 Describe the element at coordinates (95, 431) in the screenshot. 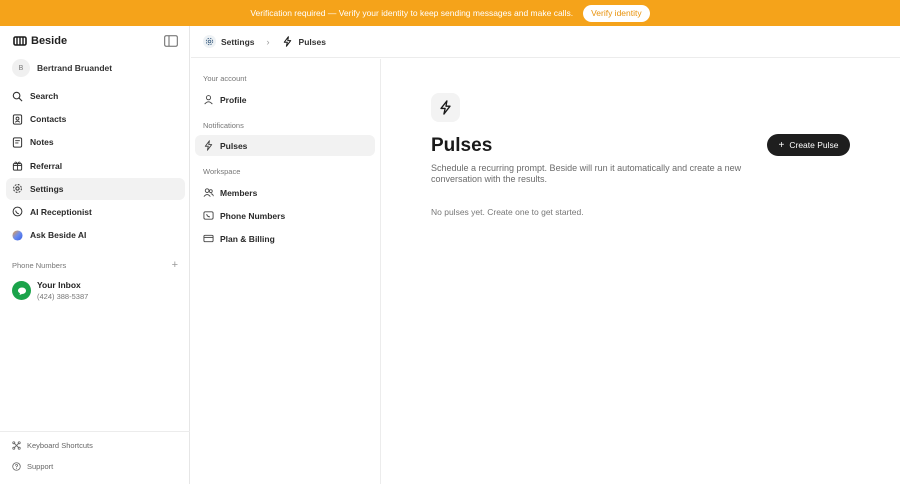

I see `footer-divider` at that location.